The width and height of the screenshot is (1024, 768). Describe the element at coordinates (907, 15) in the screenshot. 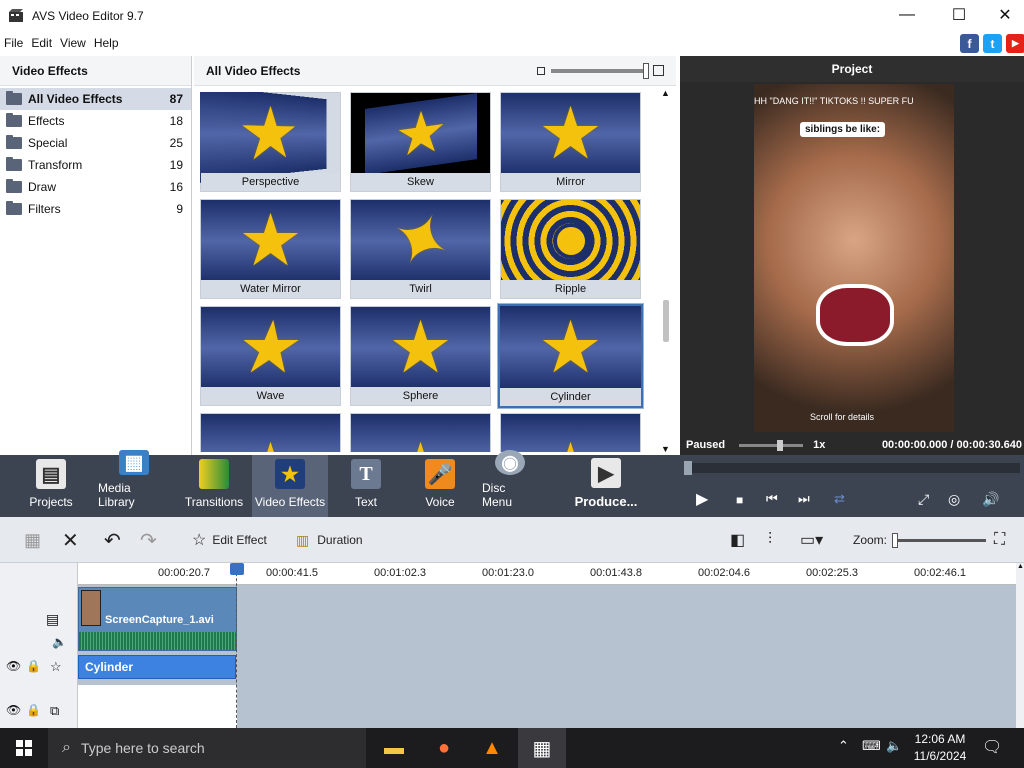

I see `minimize-button: —` at that location.